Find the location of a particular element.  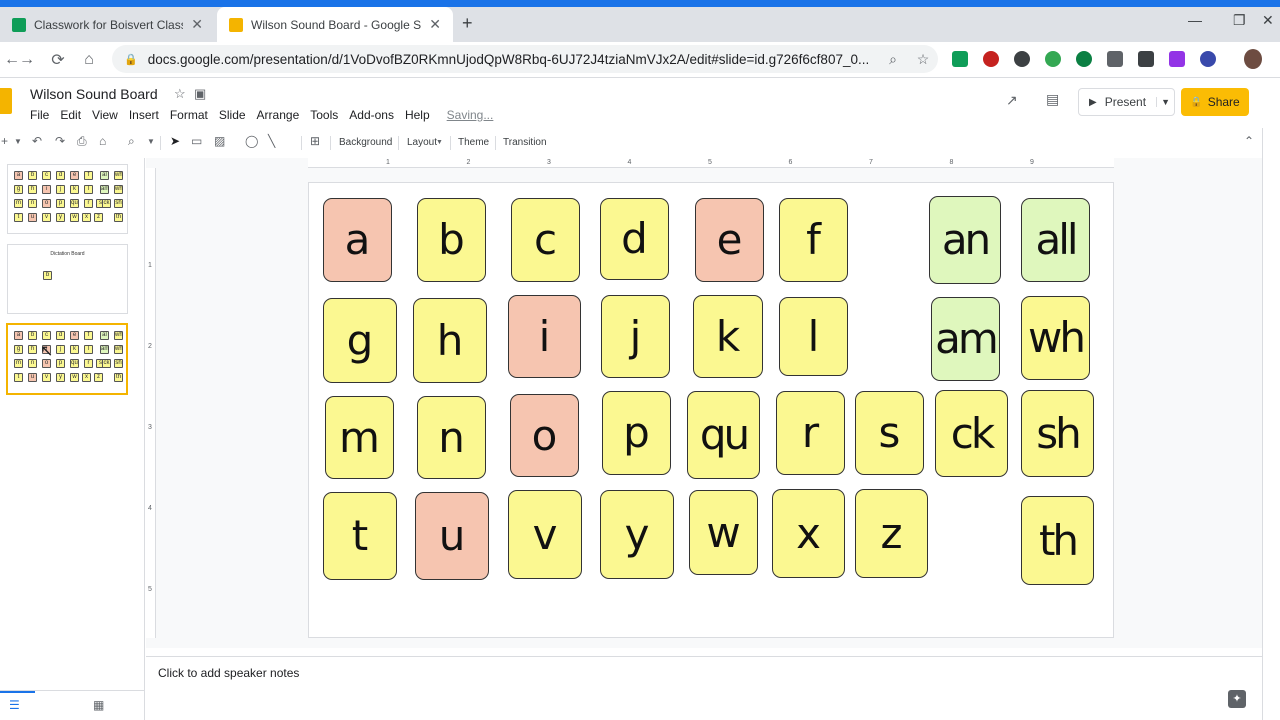

slides-logo-icon is located at coordinates (6, 101).